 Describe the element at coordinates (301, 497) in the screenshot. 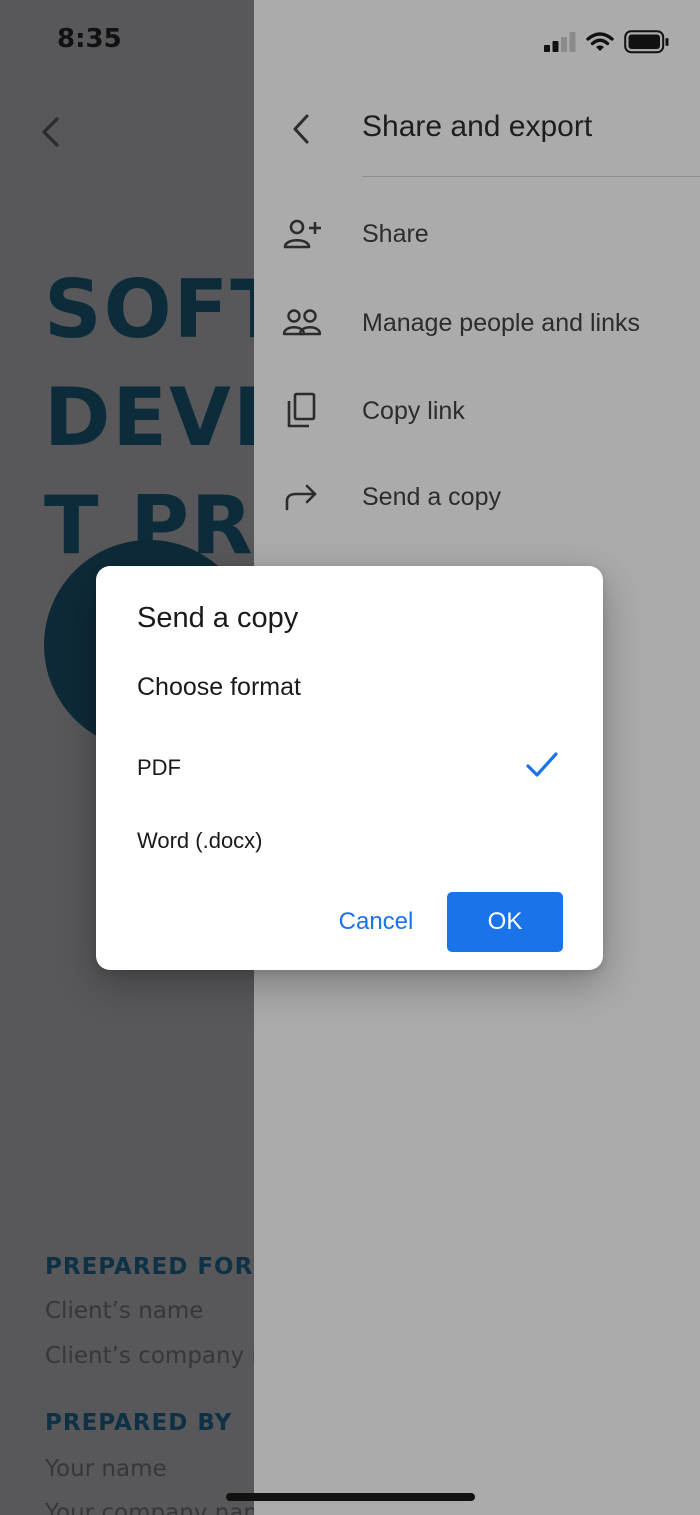

I see `forward-arrow-icon` at that location.